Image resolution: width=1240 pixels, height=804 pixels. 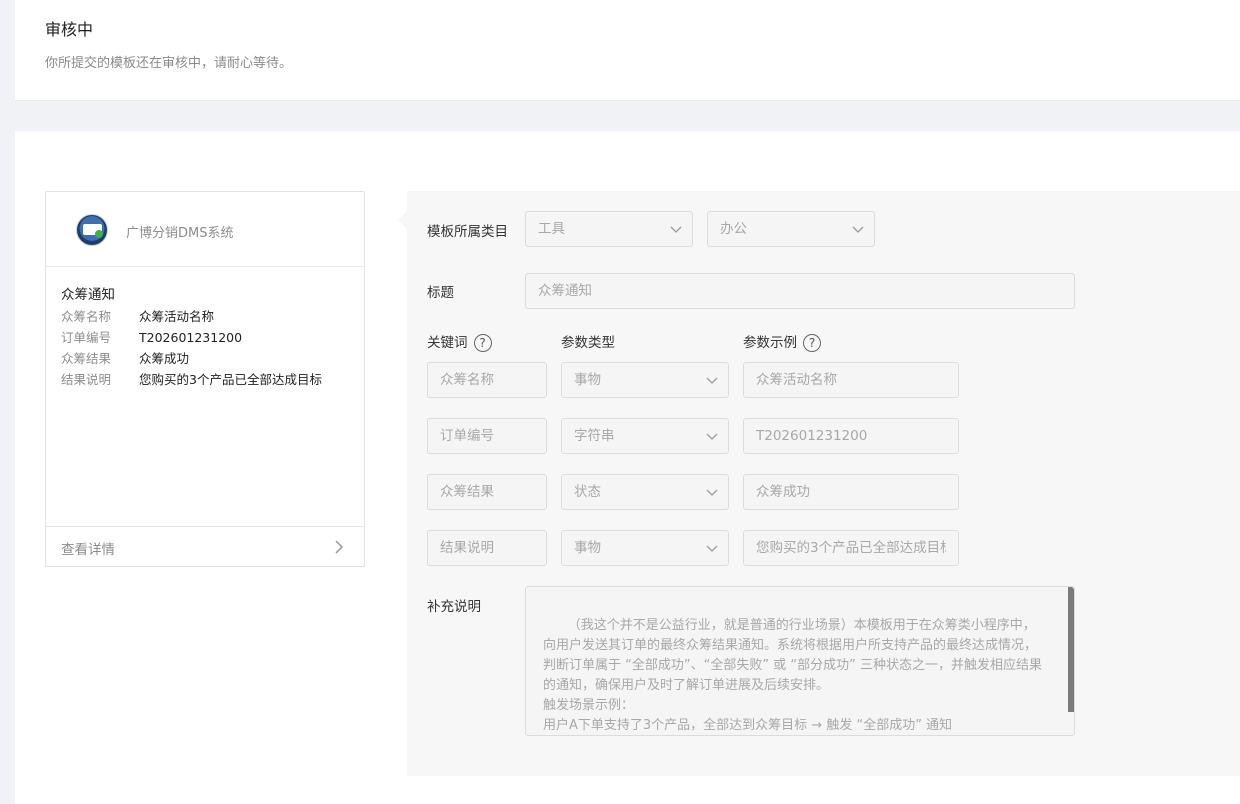 I want to click on textarea-scrollbar, so click(x=1071, y=649).